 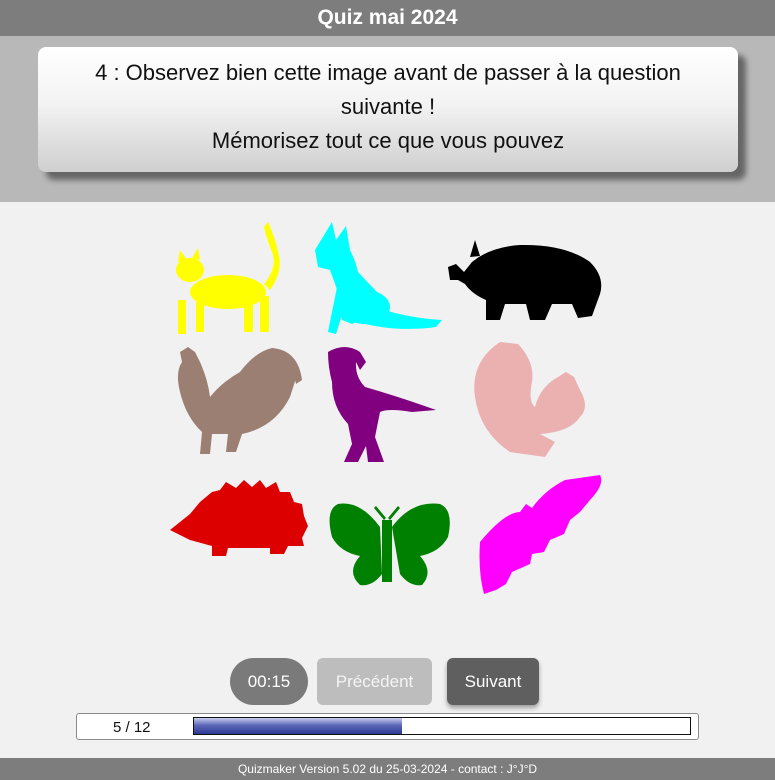 What do you see at coordinates (540, 534) in the screenshot?
I see `bat-silhouette` at bounding box center [540, 534].